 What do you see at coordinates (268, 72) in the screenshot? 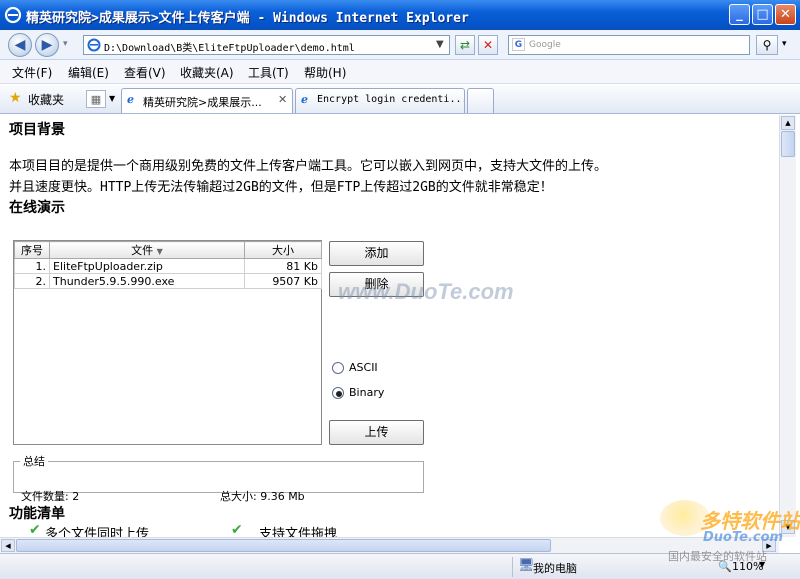
I see `menu-tools: 工具(T)` at bounding box center [268, 72].